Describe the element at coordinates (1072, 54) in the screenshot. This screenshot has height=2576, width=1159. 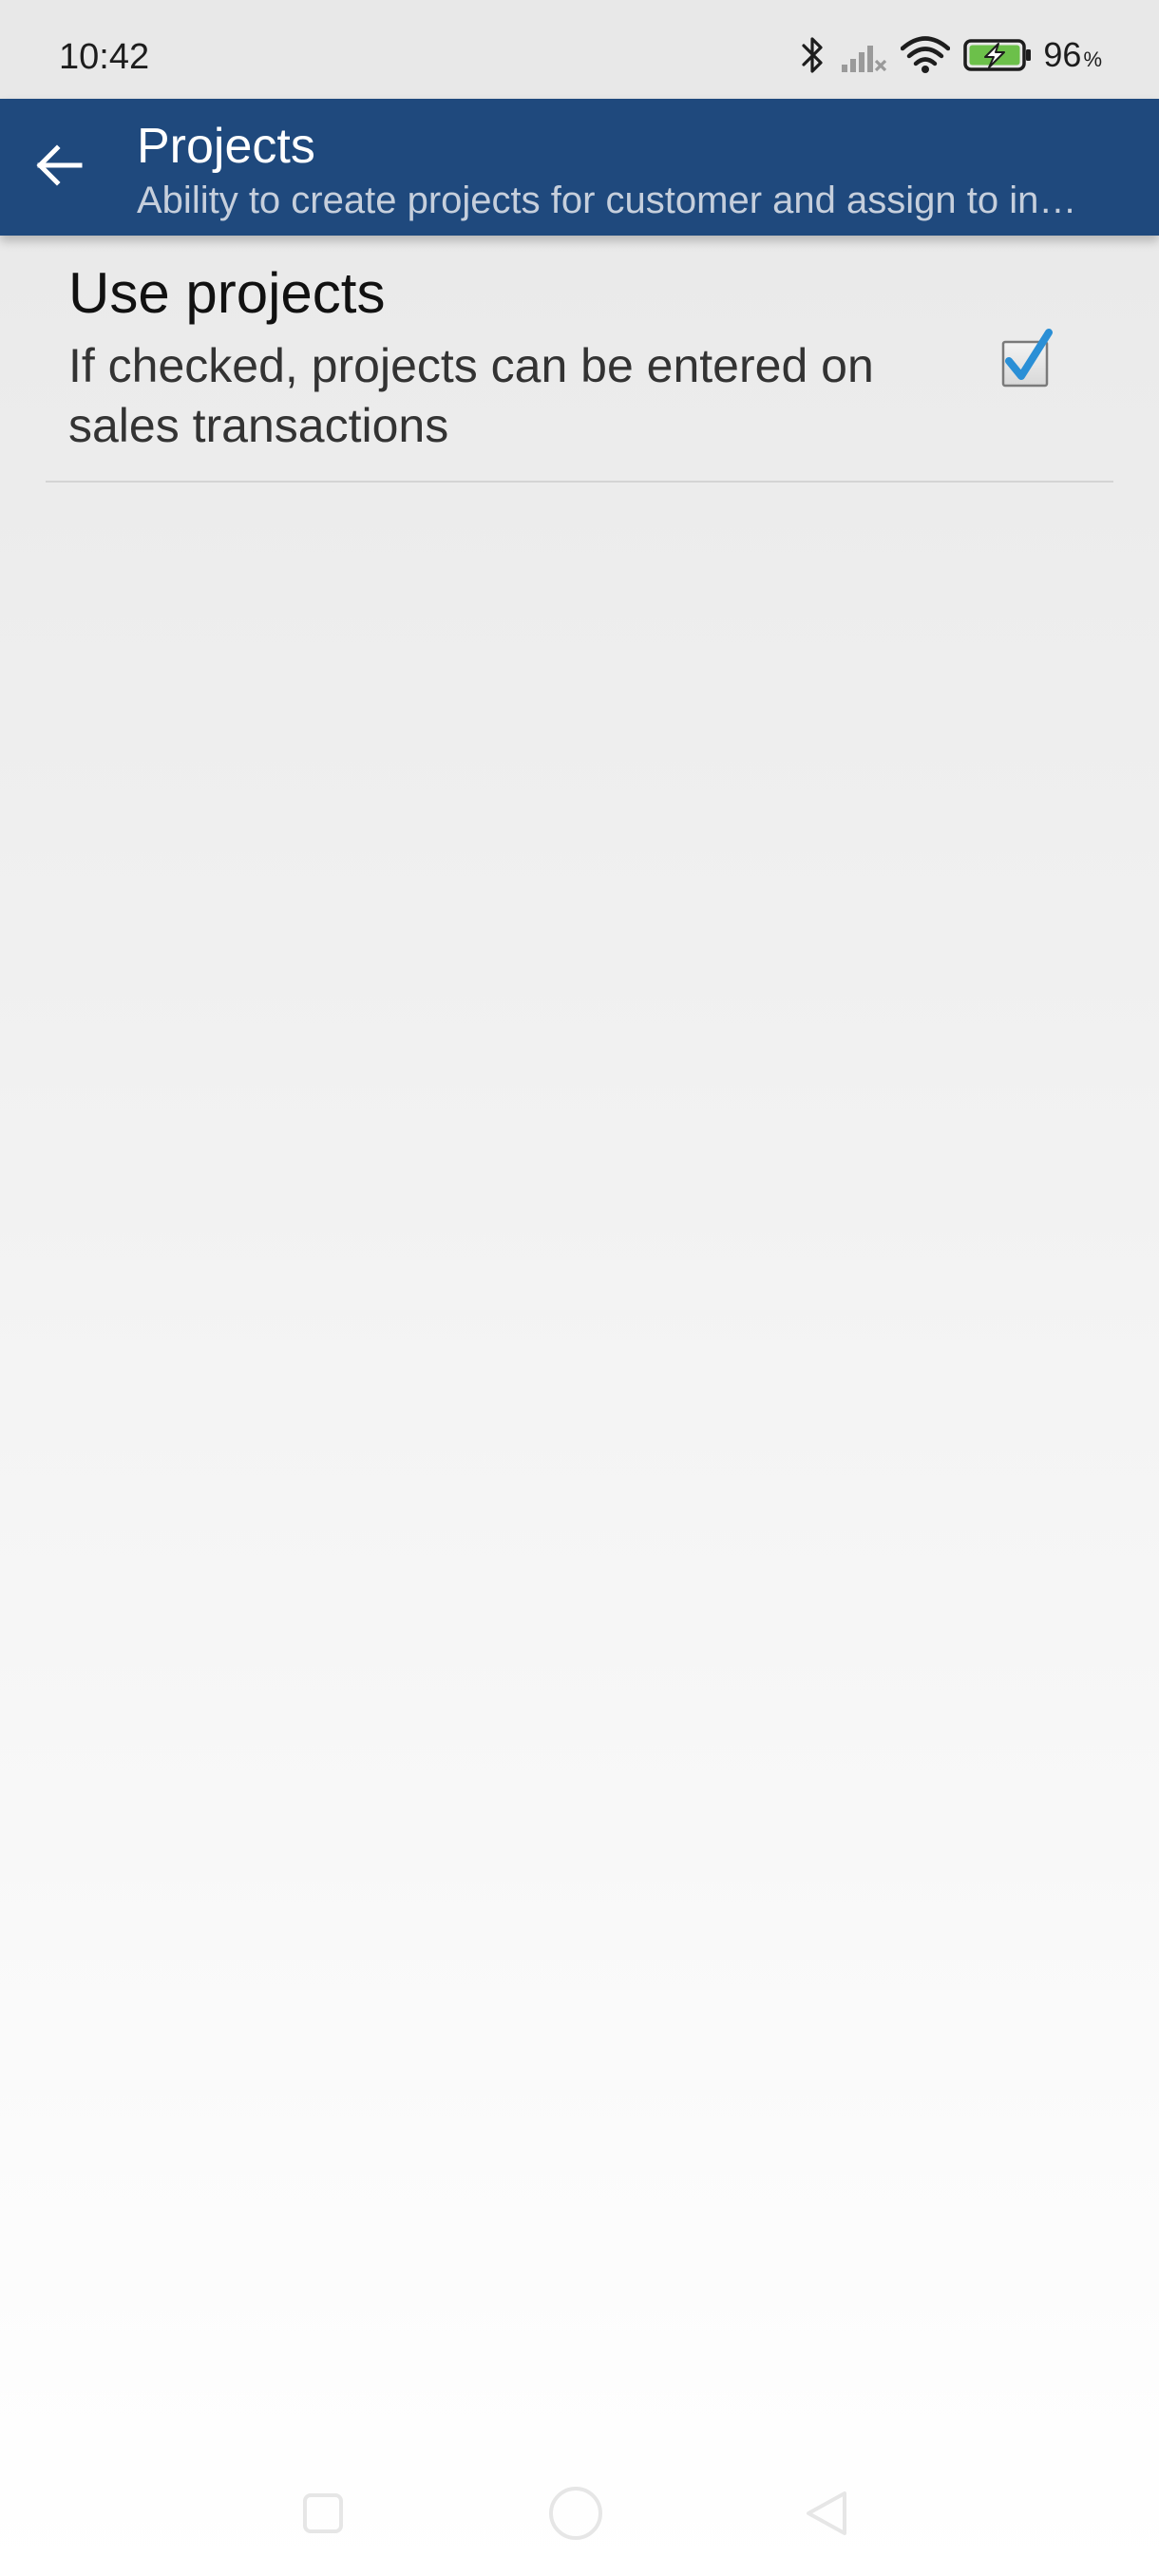
I see `battery-percent: 96%` at that location.